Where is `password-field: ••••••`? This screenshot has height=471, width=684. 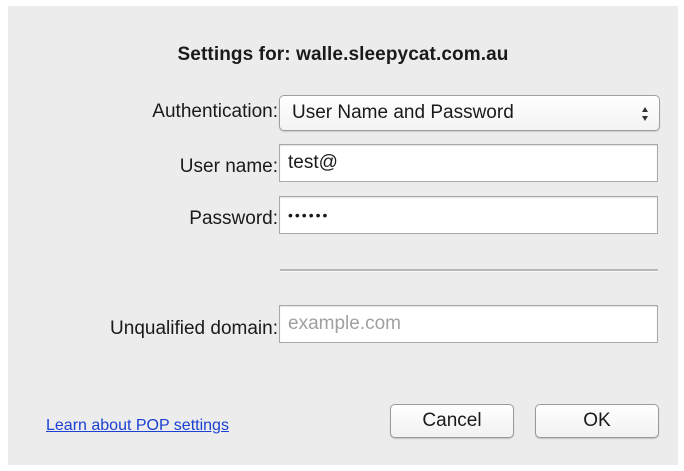 password-field: •••••• is located at coordinates (468, 215).